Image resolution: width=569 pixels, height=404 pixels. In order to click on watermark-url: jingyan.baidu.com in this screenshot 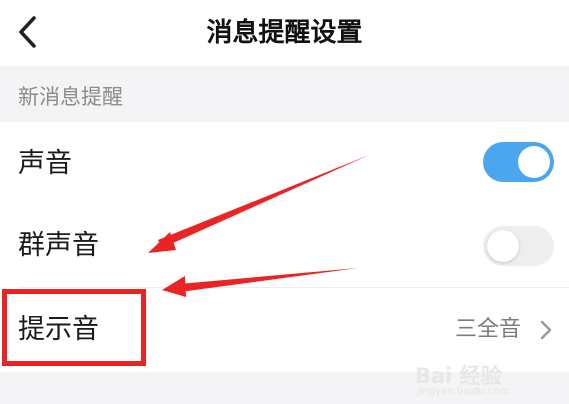, I will do `click(463, 391)`.